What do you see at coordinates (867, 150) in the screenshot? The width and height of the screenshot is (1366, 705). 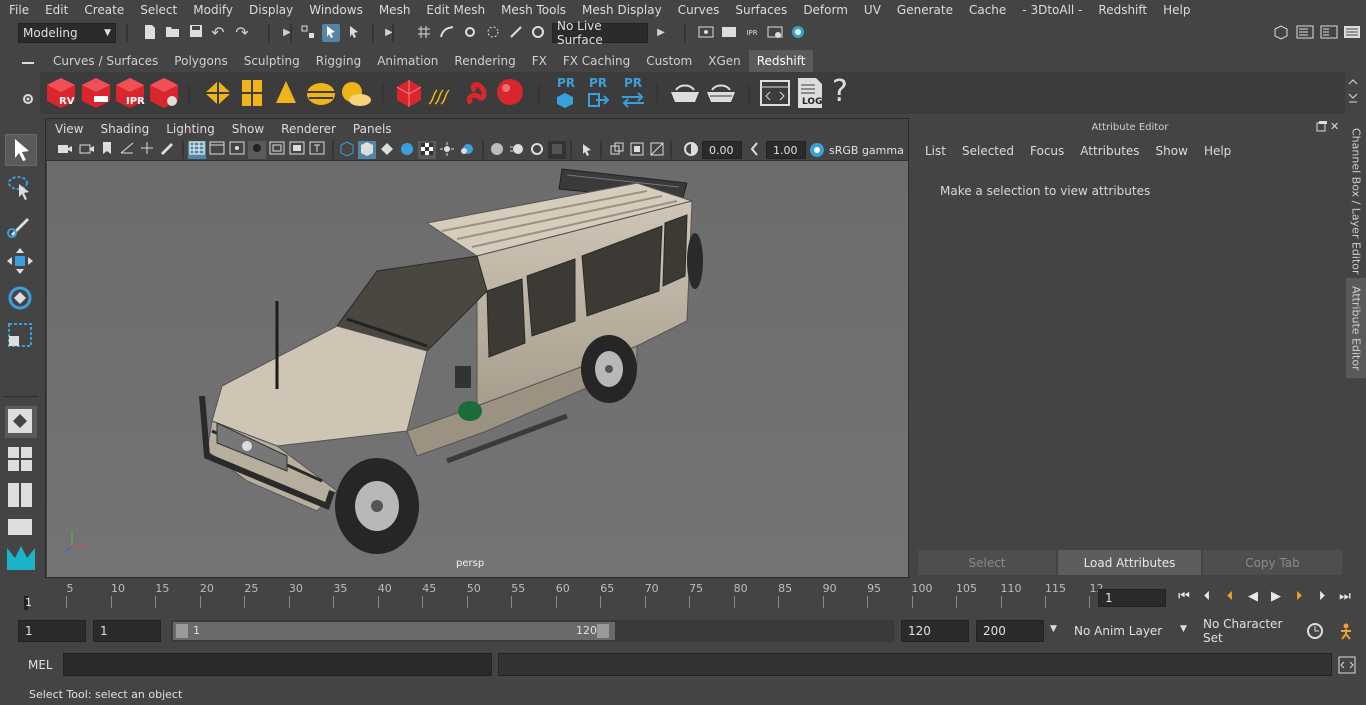 I see `colorspace-dropdown: sRGB gamma` at bounding box center [867, 150].